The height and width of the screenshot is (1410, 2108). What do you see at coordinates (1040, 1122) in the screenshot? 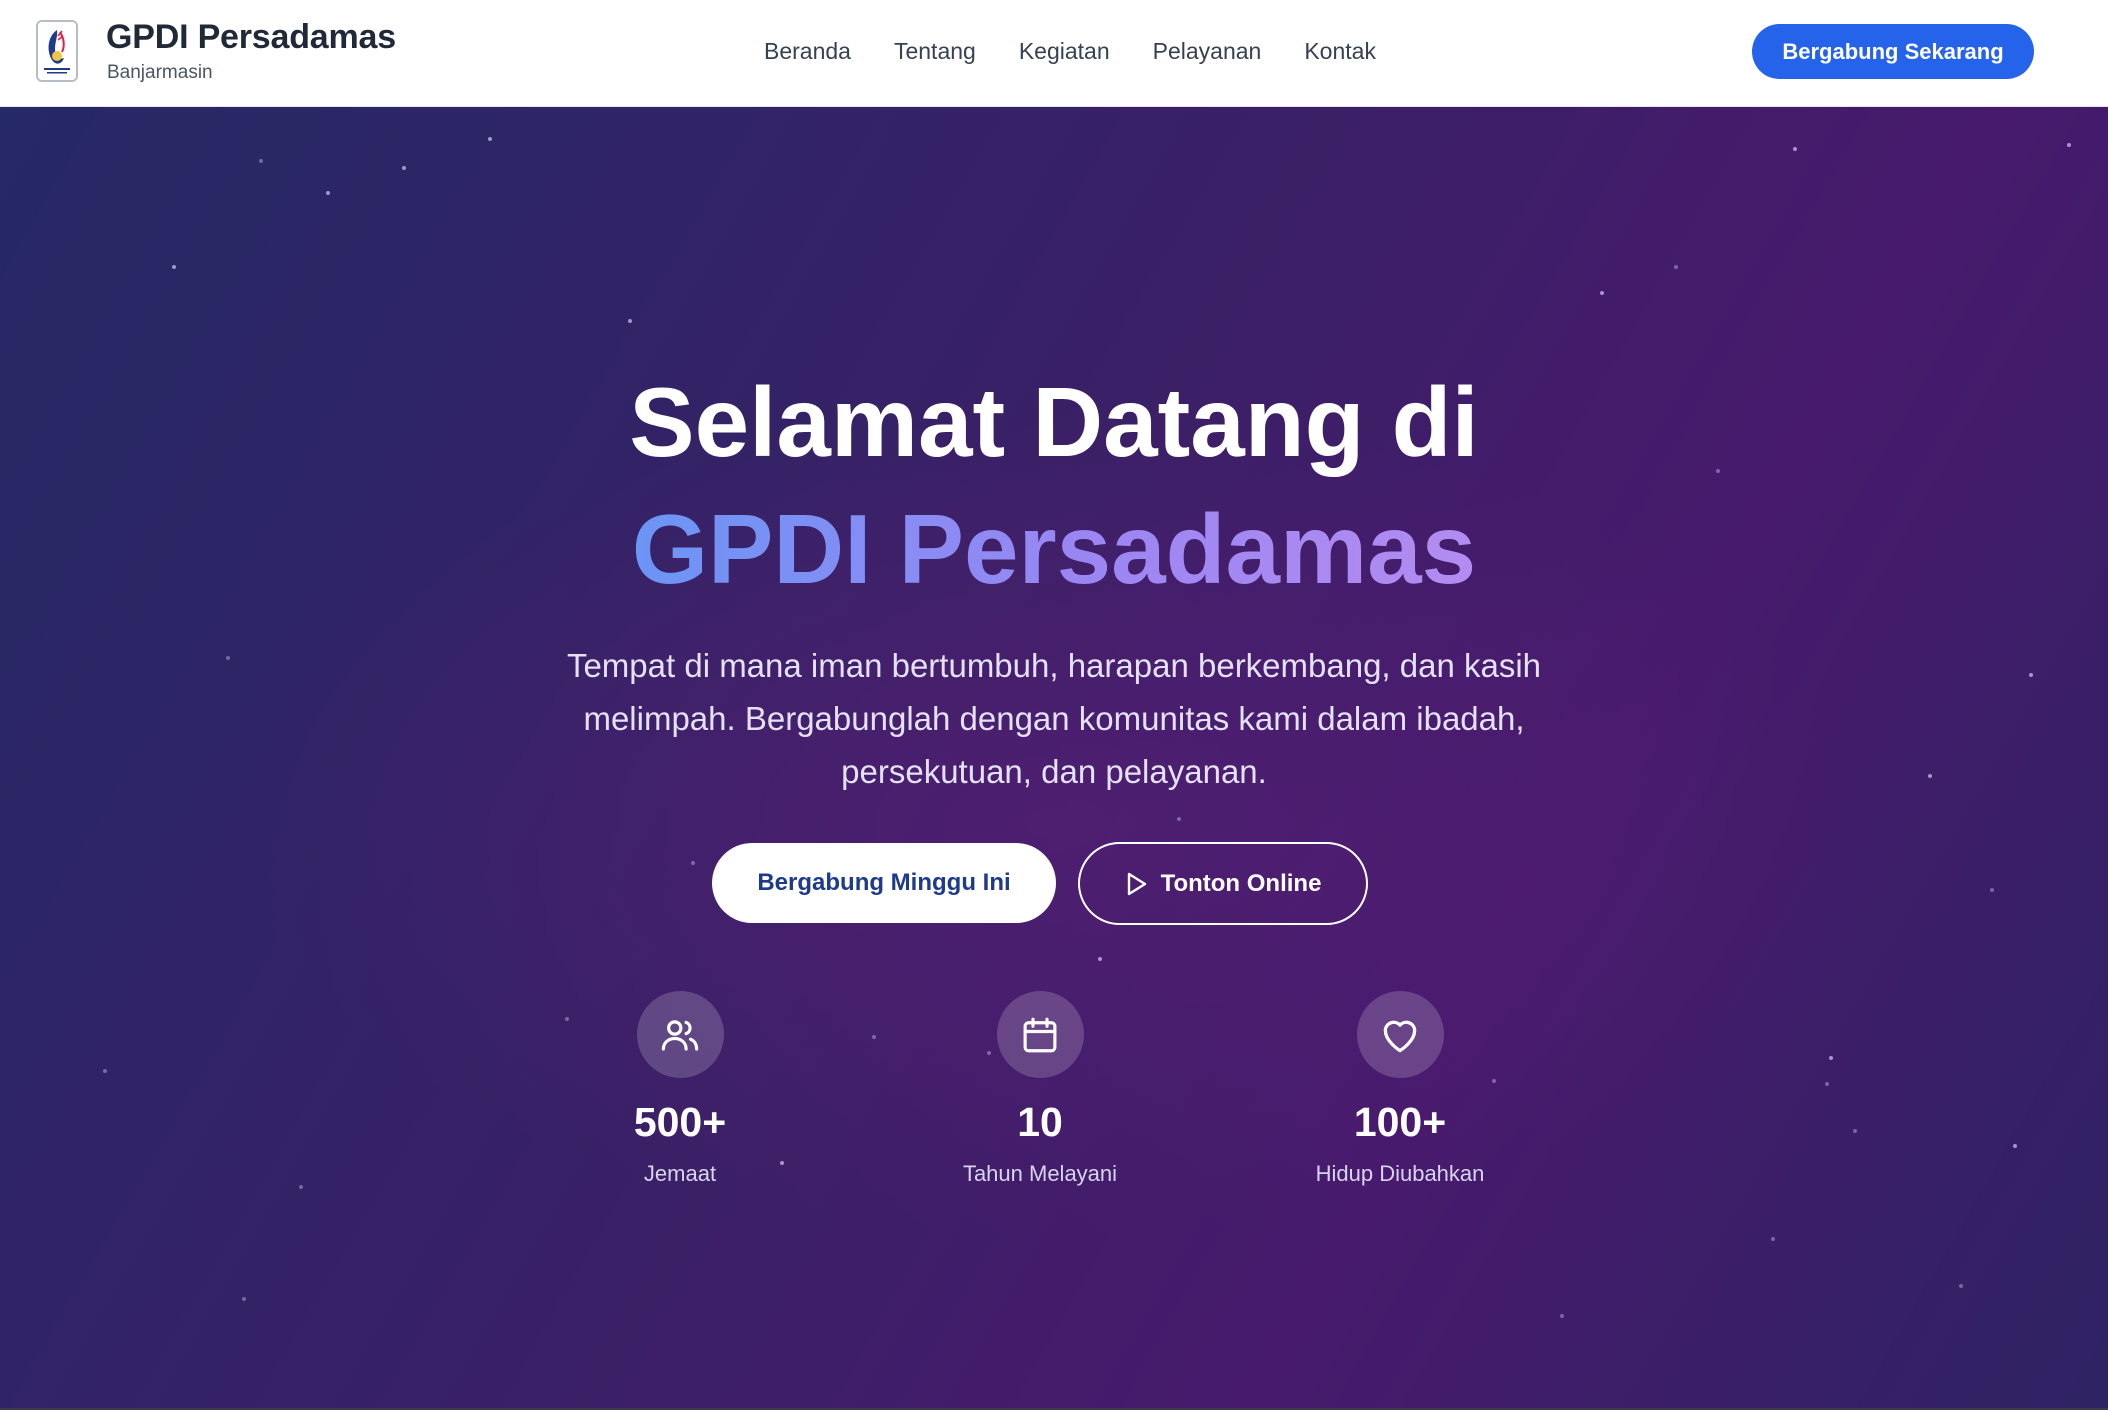
I see `stat-years-value: 10` at bounding box center [1040, 1122].